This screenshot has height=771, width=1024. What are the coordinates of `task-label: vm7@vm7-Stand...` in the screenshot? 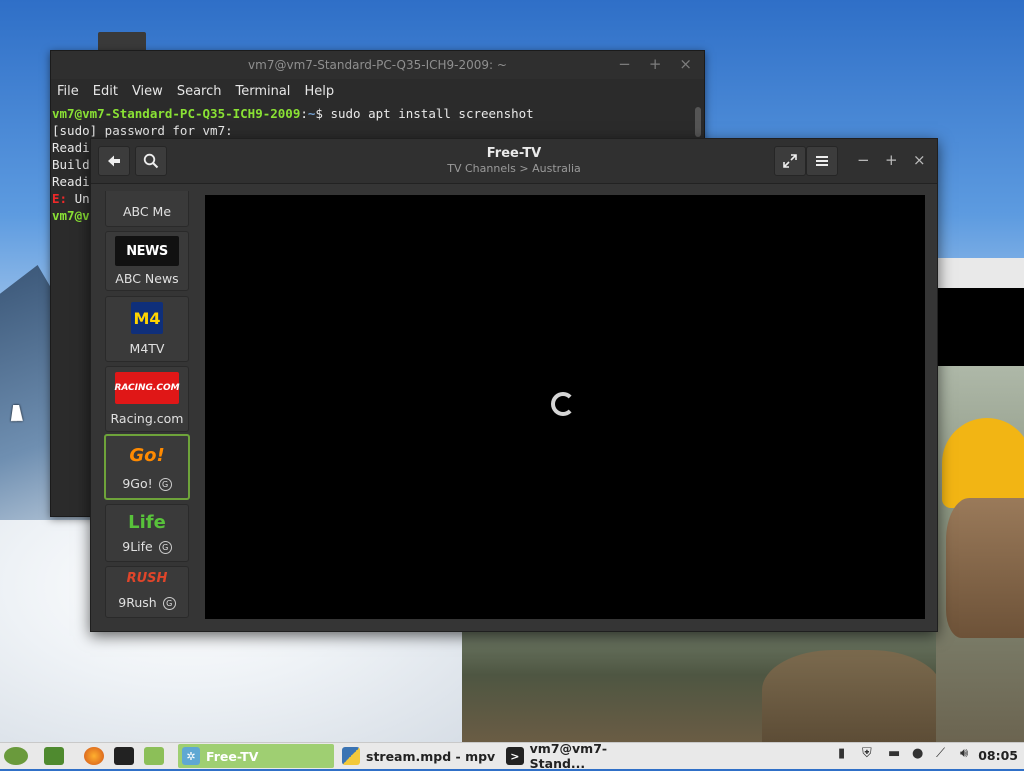 It's located at (568, 756).